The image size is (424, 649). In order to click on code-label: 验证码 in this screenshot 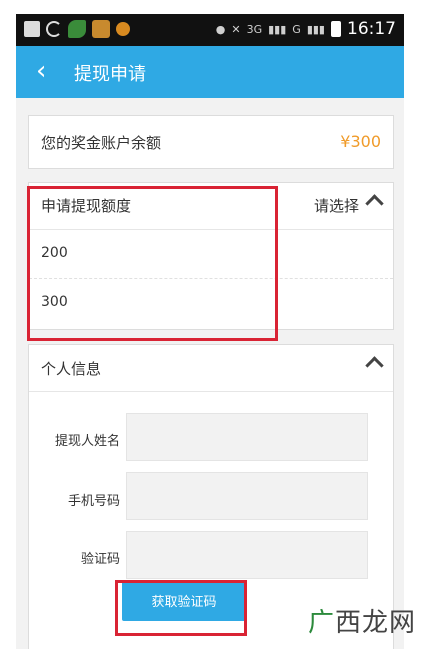, I will do `click(100, 559)`.